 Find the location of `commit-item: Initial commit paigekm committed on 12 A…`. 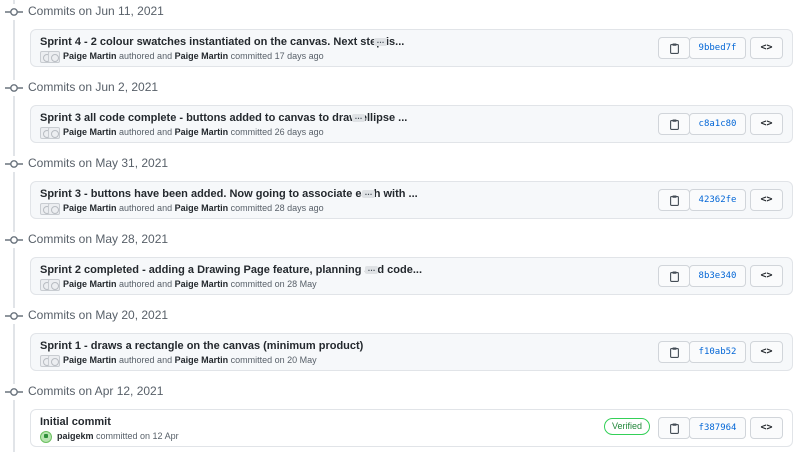

commit-item: Initial commit paigekm committed on 12 A… is located at coordinates (411, 428).